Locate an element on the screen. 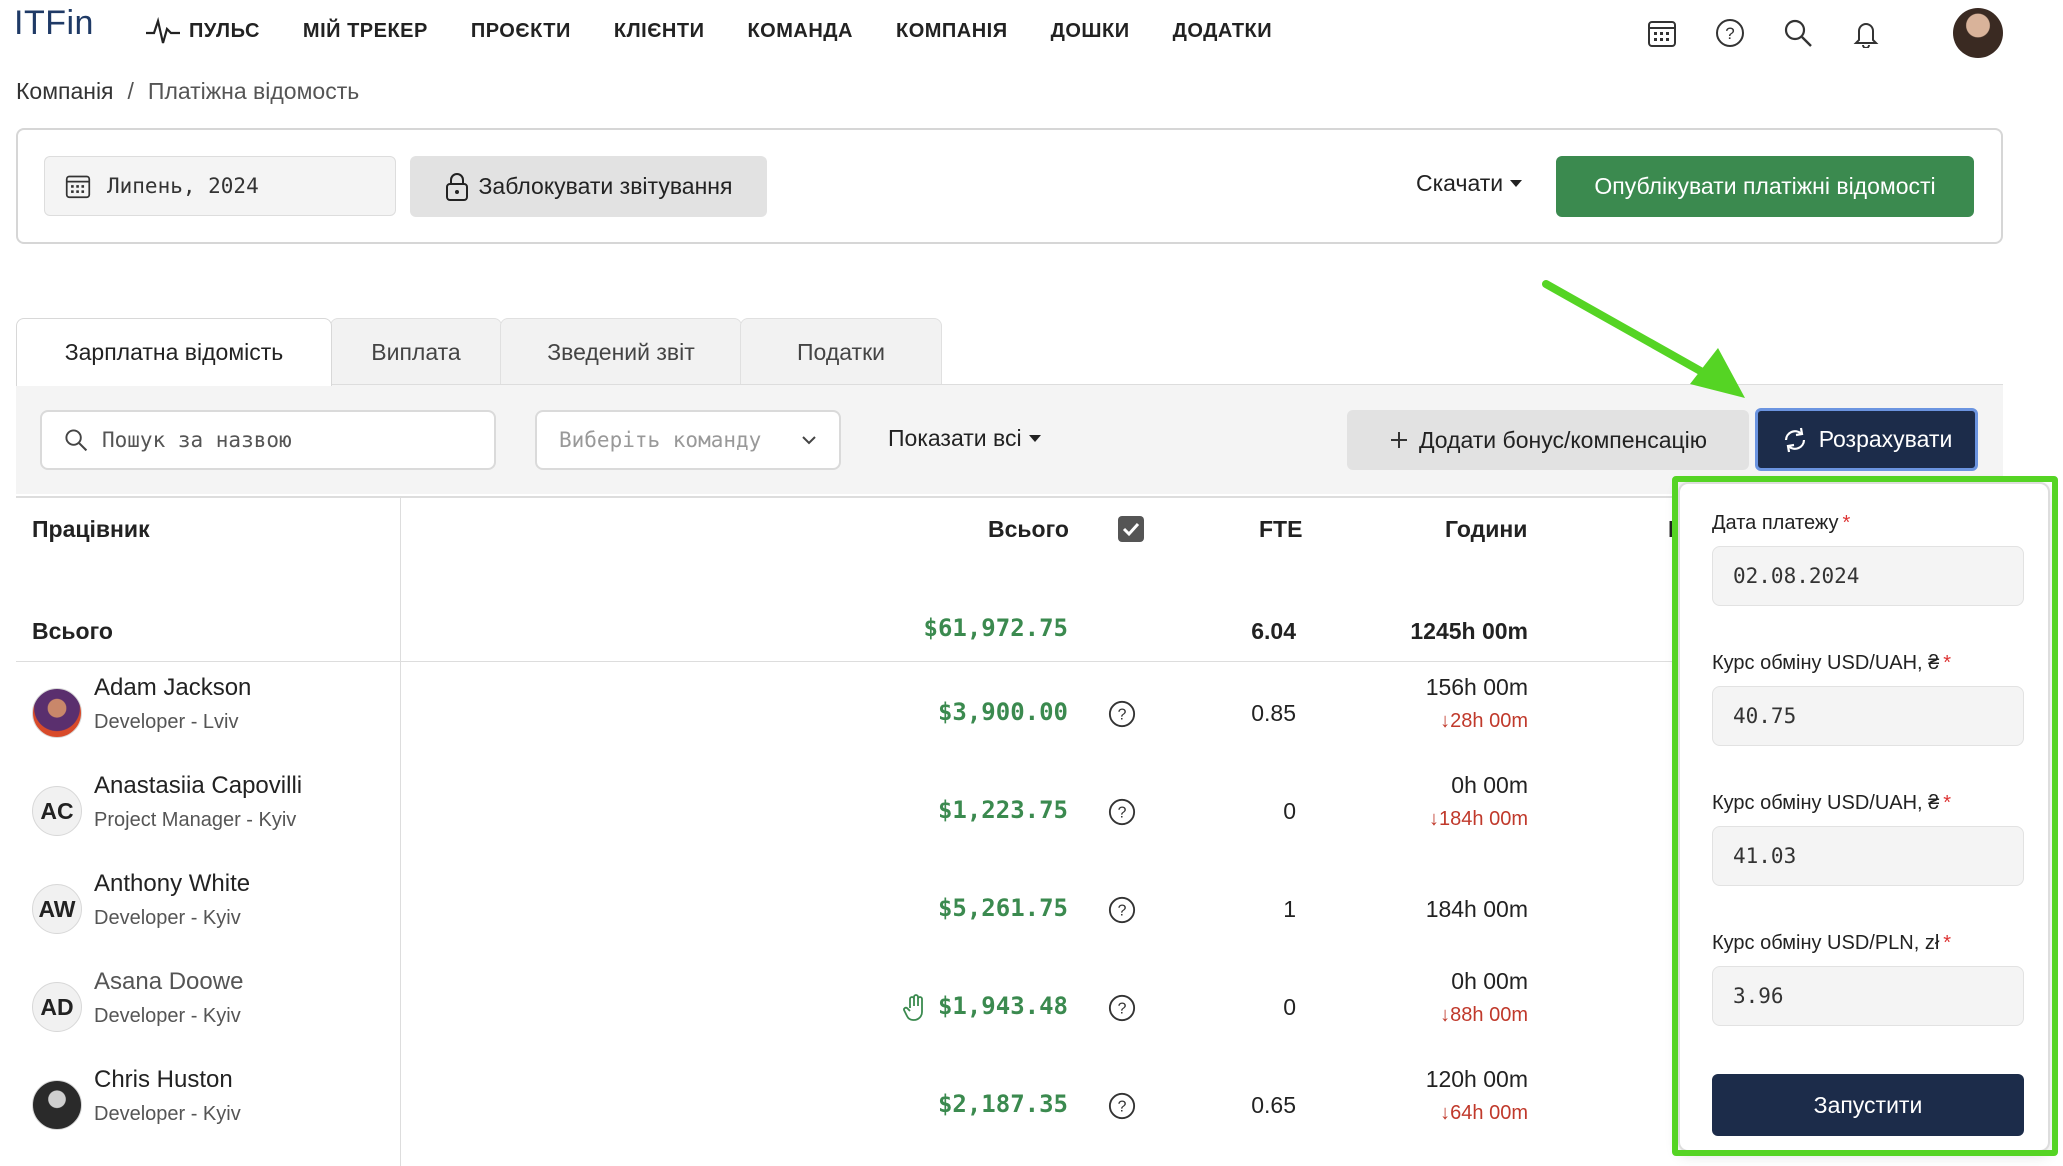  nav-item-label: ДОДАТКИ is located at coordinates (1222, 30).